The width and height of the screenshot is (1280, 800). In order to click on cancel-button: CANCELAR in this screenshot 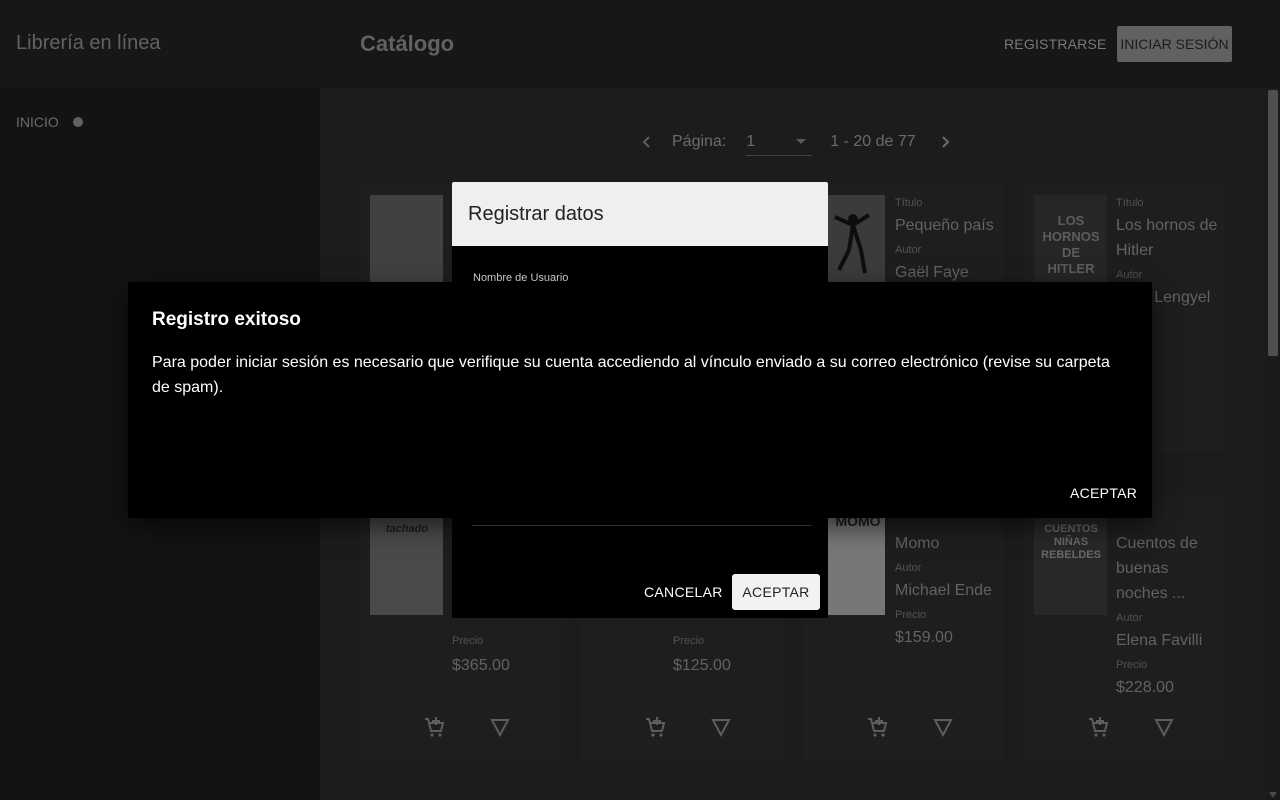, I will do `click(683, 592)`.